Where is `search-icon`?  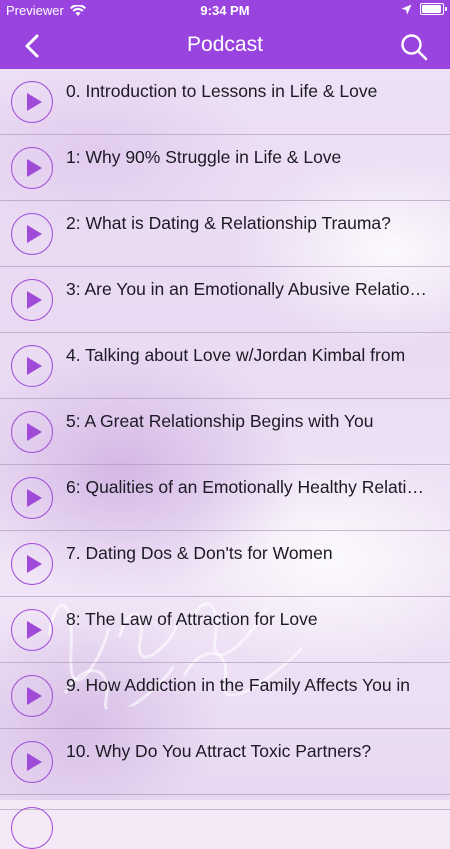
search-icon is located at coordinates (414, 47).